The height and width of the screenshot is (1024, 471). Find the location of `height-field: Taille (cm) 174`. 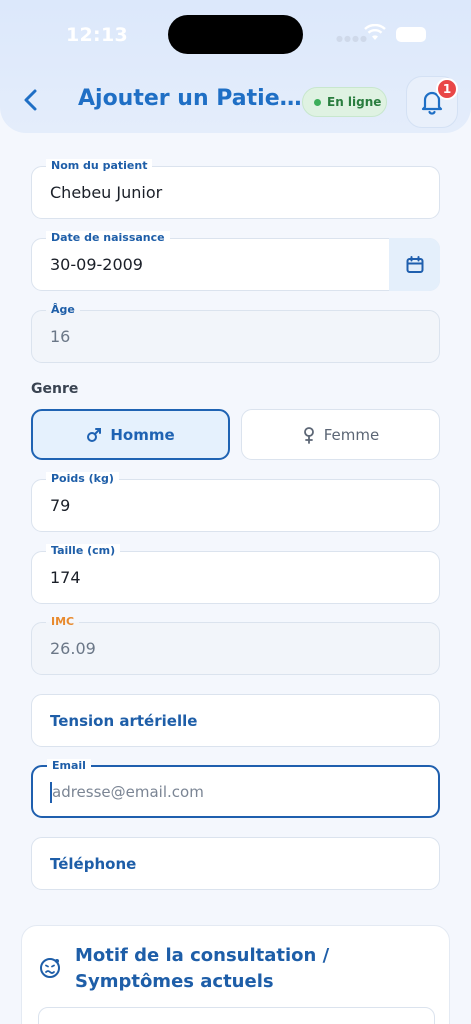

height-field: Taille (cm) 174 is located at coordinates (235, 574).